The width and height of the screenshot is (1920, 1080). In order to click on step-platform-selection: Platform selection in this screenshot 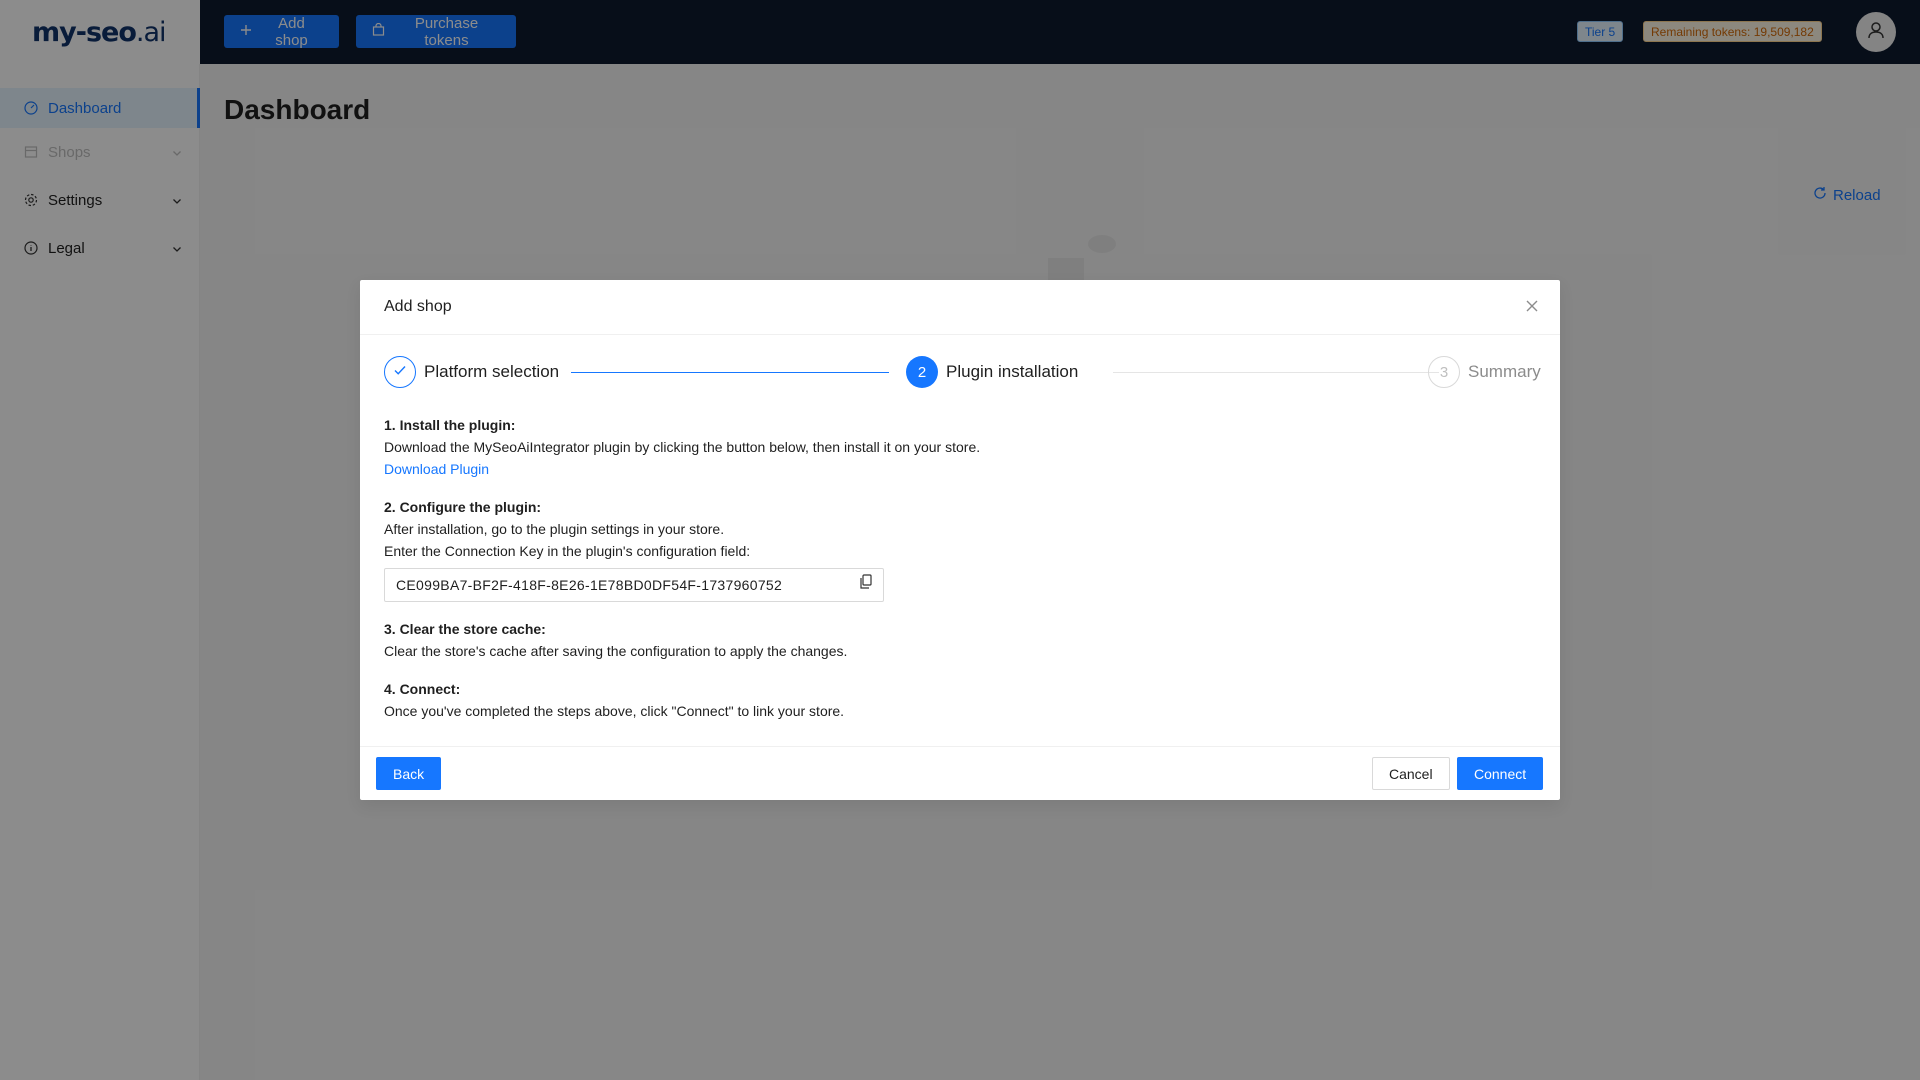, I will do `click(492, 371)`.